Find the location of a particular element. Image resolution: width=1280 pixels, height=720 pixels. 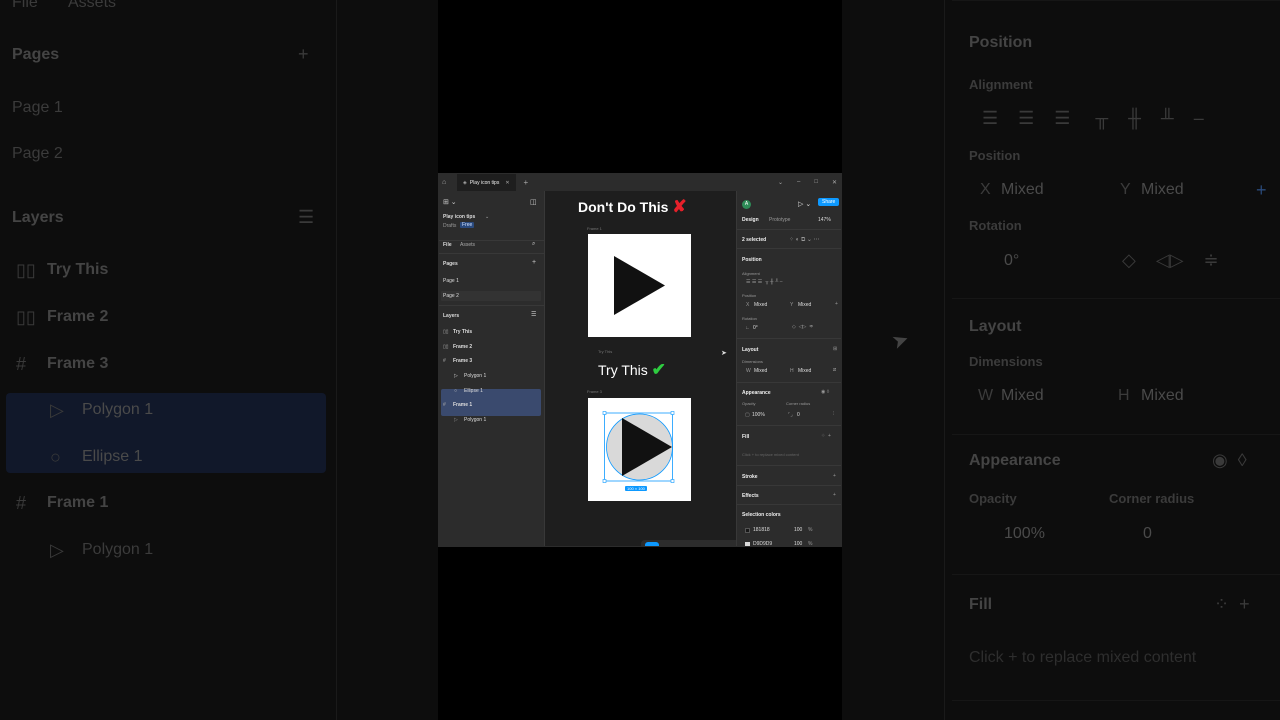

w-field: Mixed is located at coordinates (760, 371).